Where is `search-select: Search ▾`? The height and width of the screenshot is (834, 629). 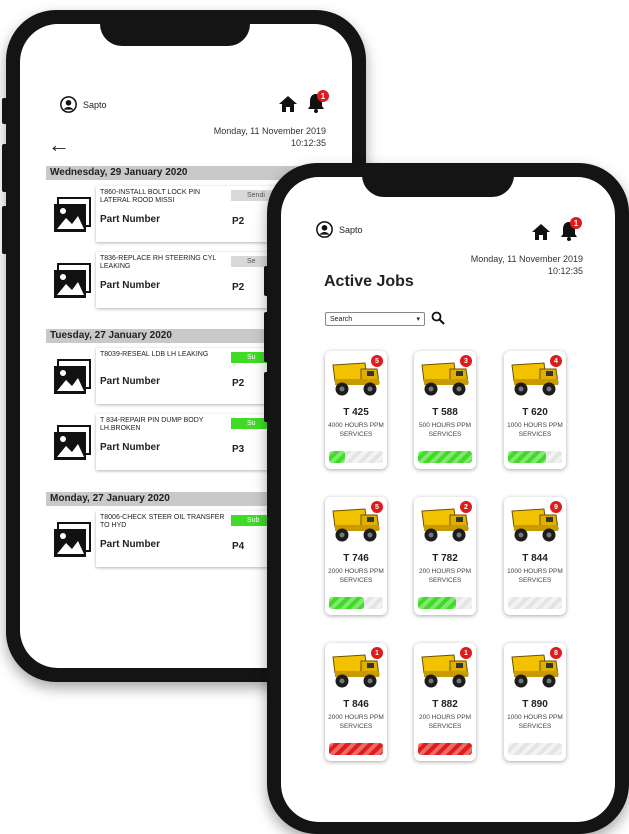 search-select: Search ▾ is located at coordinates (375, 319).